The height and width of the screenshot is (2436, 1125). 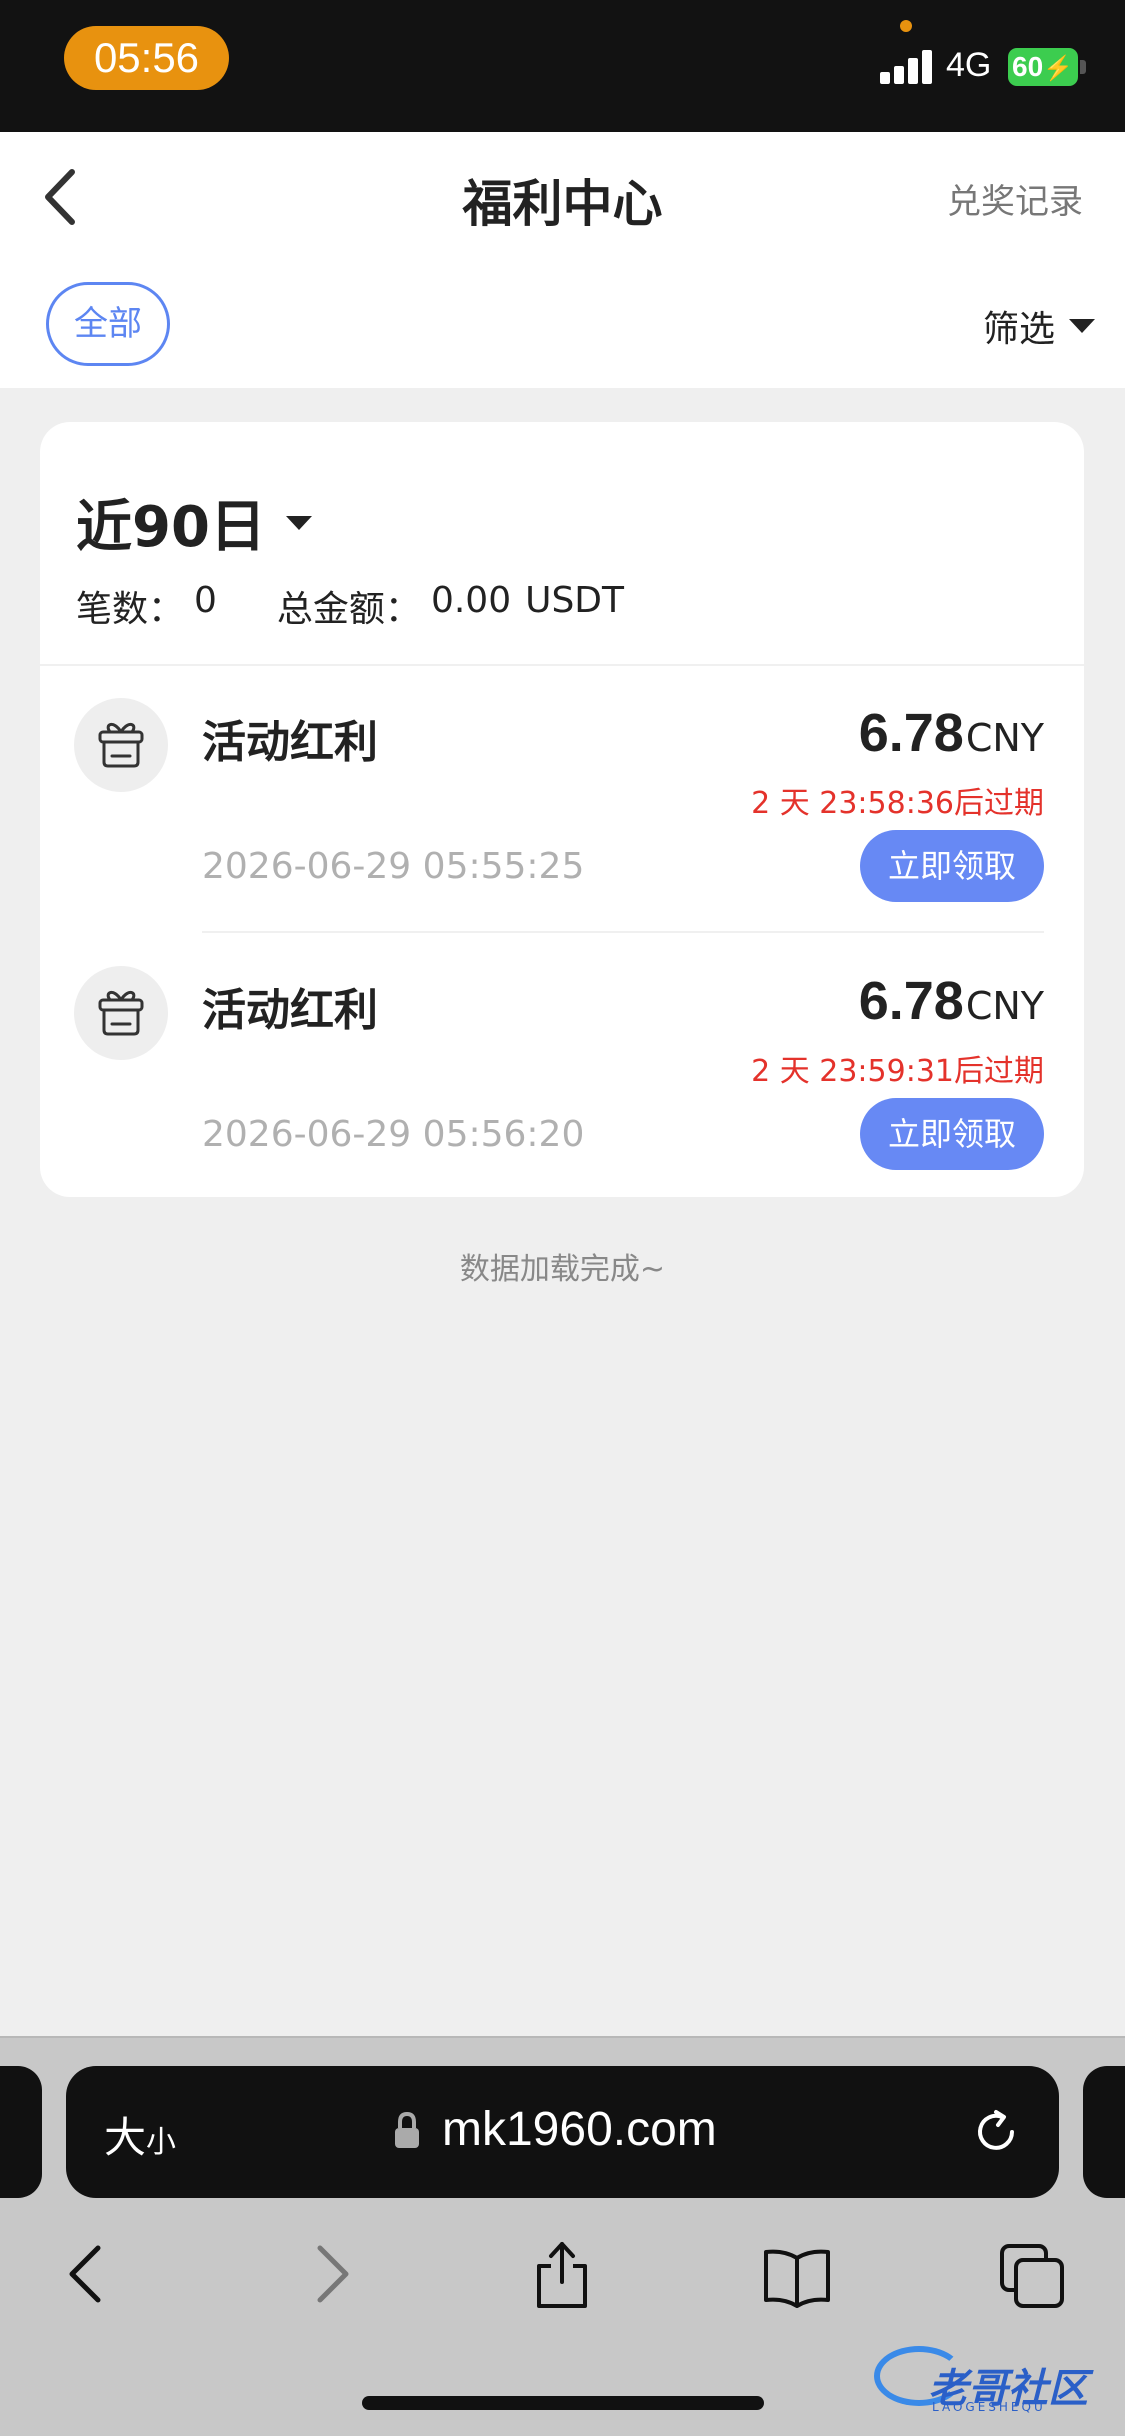 What do you see at coordinates (906, 26) in the screenshot?
I see `privacy-indicator-dot` at bounding box center [906, 26].